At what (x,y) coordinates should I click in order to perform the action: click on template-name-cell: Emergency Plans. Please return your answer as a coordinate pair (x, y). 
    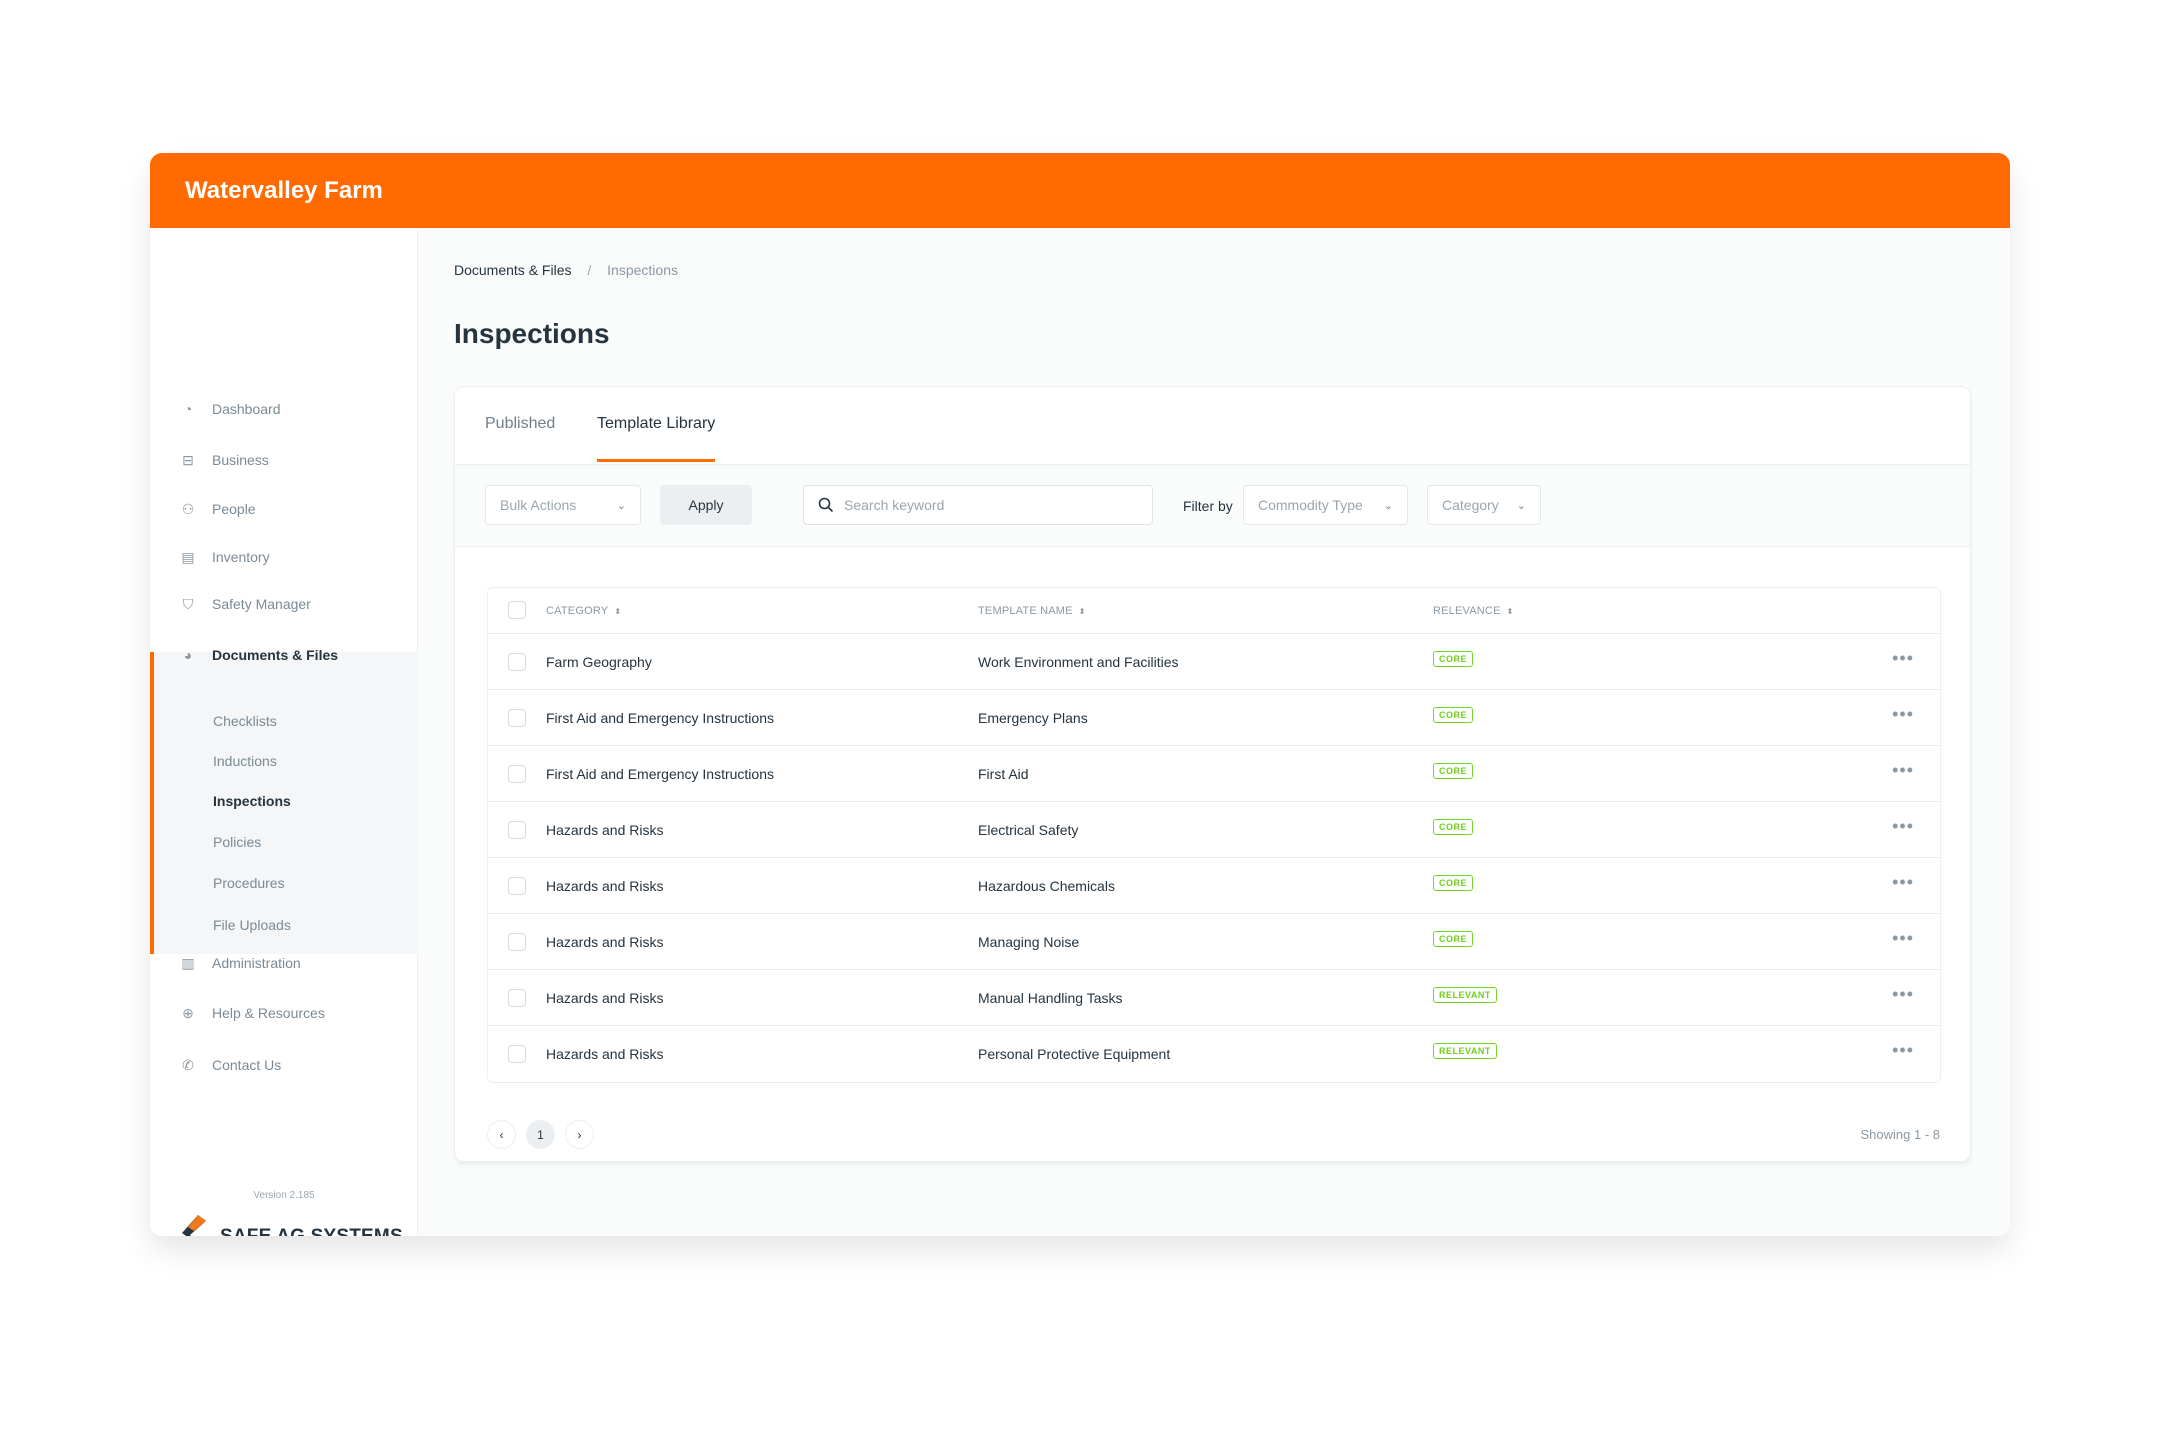
    Looking at the image, I should click on (1033, 718).